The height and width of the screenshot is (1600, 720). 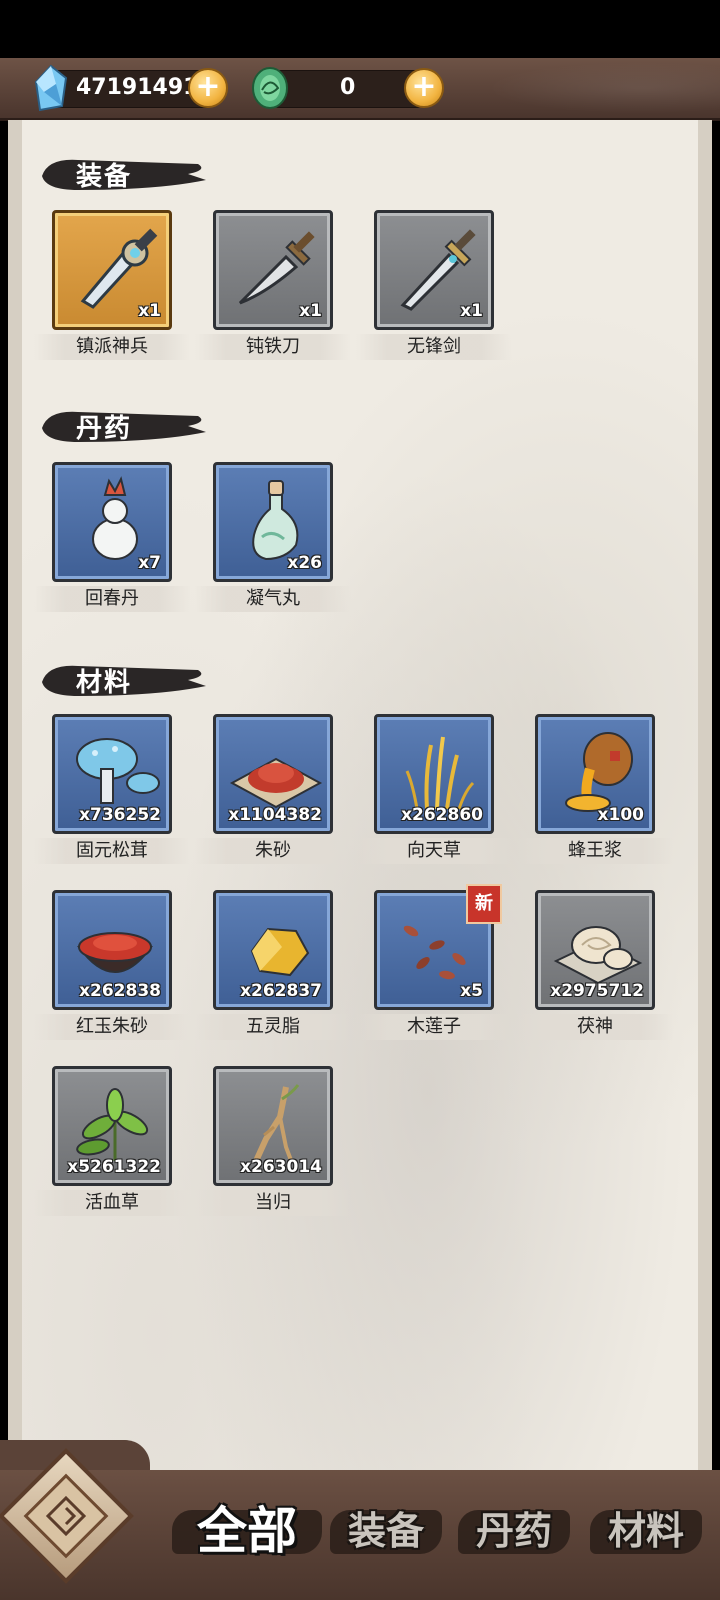 What do you see at coordinates (348, 87) in the screenshot?
I see `jade-value: 0` at bounding box center [348, 87].